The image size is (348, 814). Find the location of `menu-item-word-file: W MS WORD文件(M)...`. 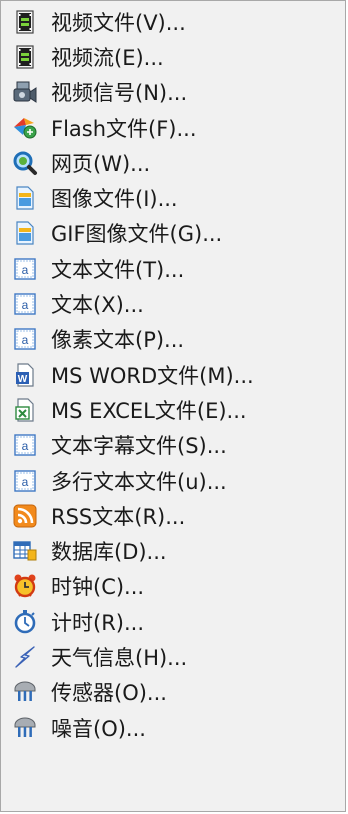

menu-item-word-file: W MS WORD文件(M)... is located at coordinates (173, 374).